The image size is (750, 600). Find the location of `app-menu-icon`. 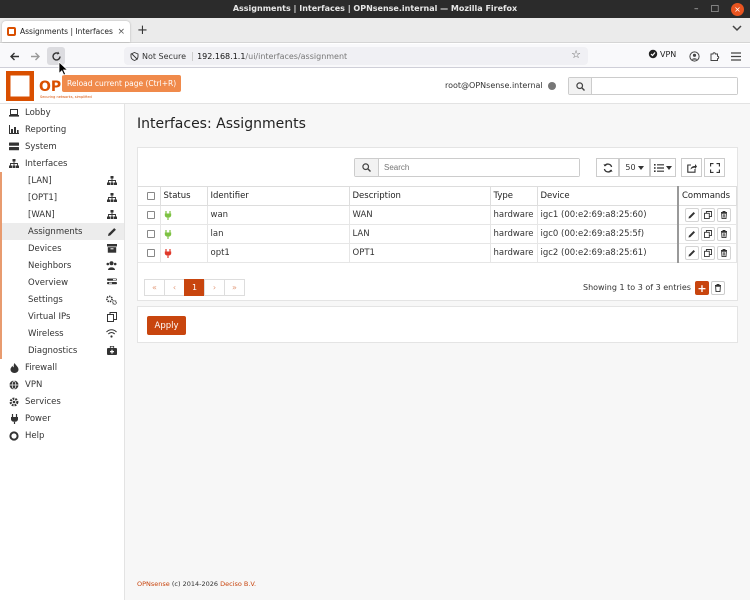

app-menu-icon is located at coordinates (736, 56).